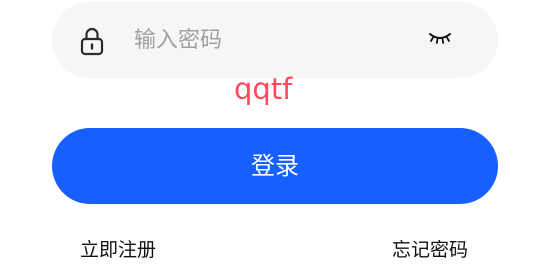  I want to click on captcha-code: qqtf, so click(263, 89).